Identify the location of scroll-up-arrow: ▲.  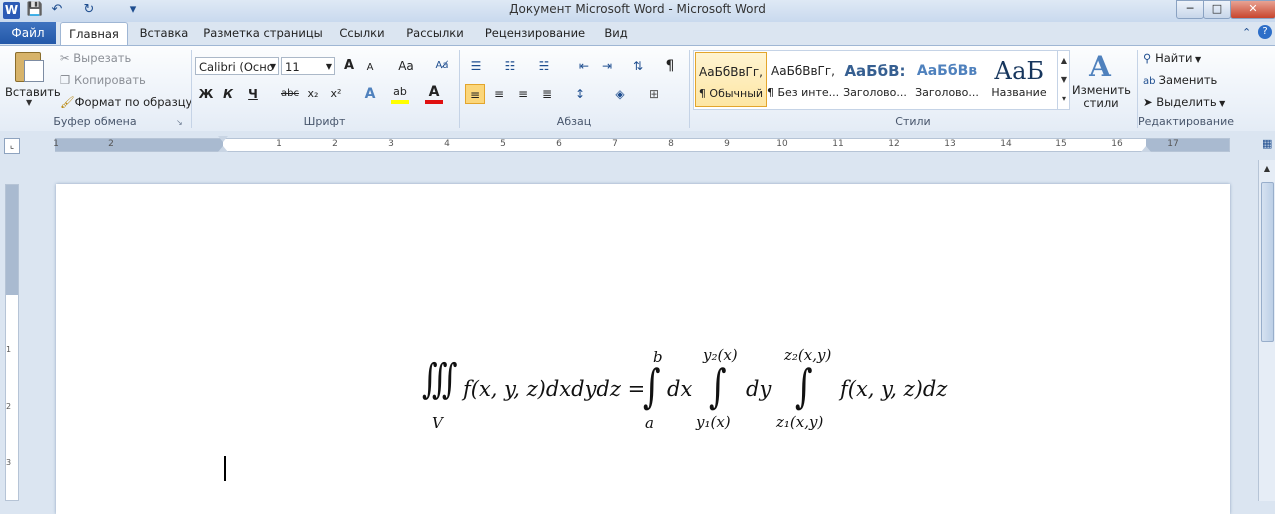
(1267, 169).